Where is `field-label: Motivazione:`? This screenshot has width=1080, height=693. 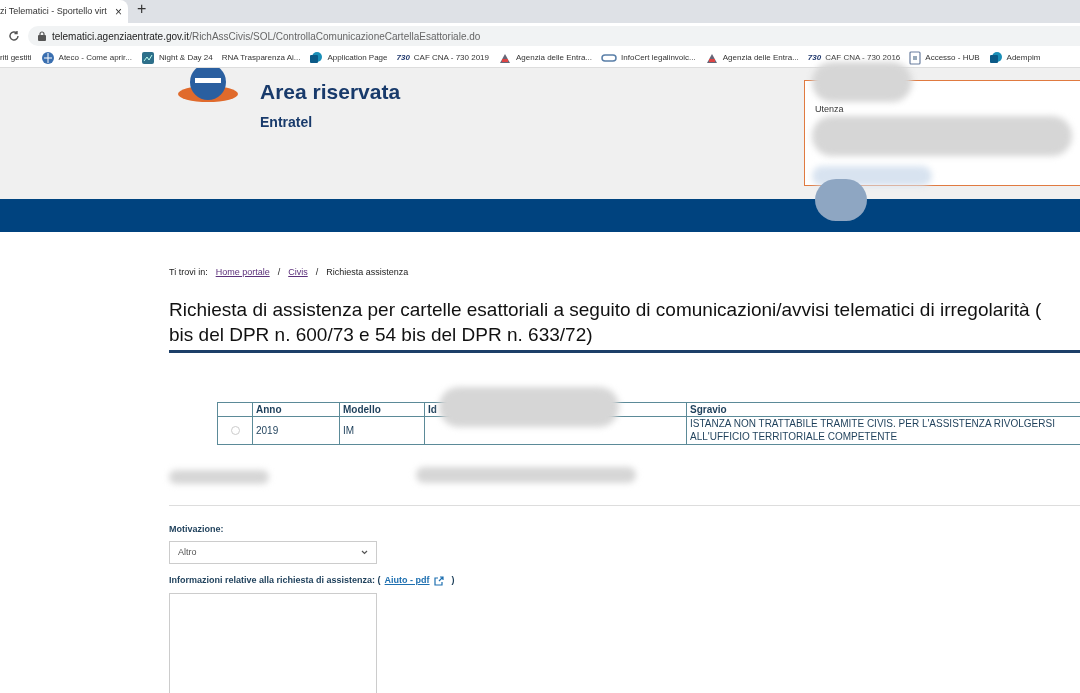
field-label: Motivazione: is located at coordinates (196, 529).